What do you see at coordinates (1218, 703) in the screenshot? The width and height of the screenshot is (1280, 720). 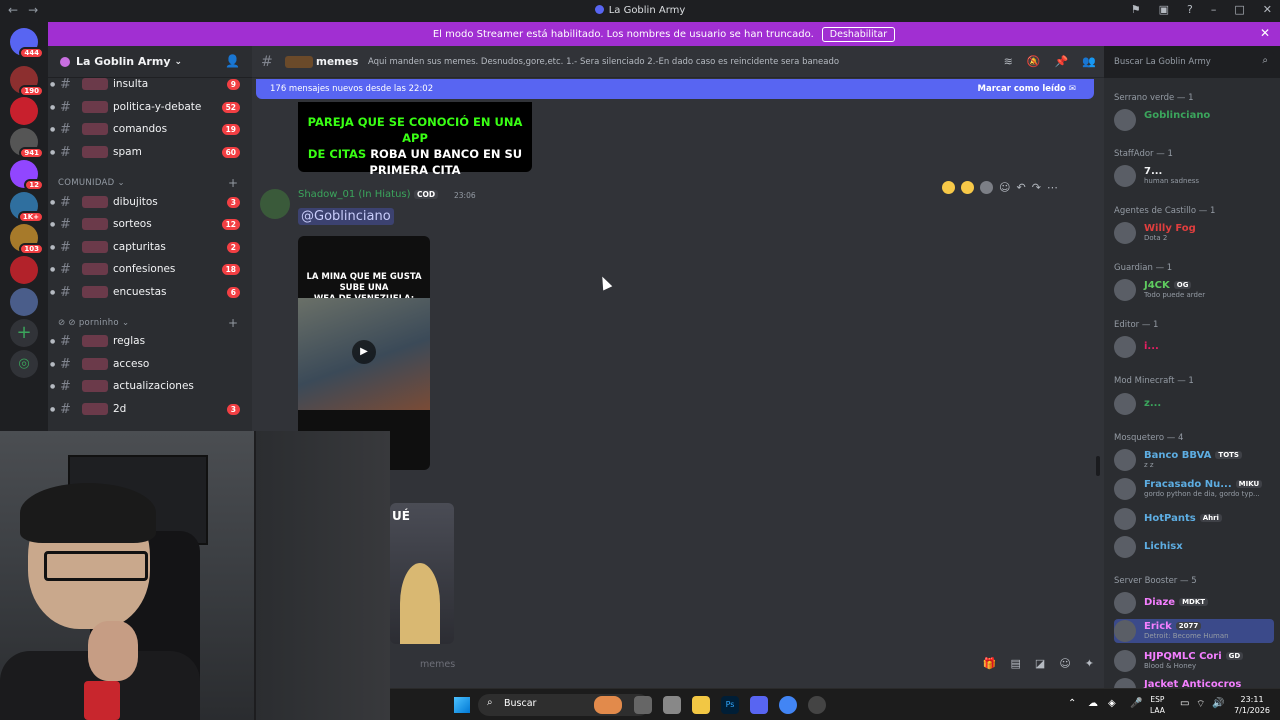 I see `volume-icon: 🔊` at bounding box center [1218, 703].